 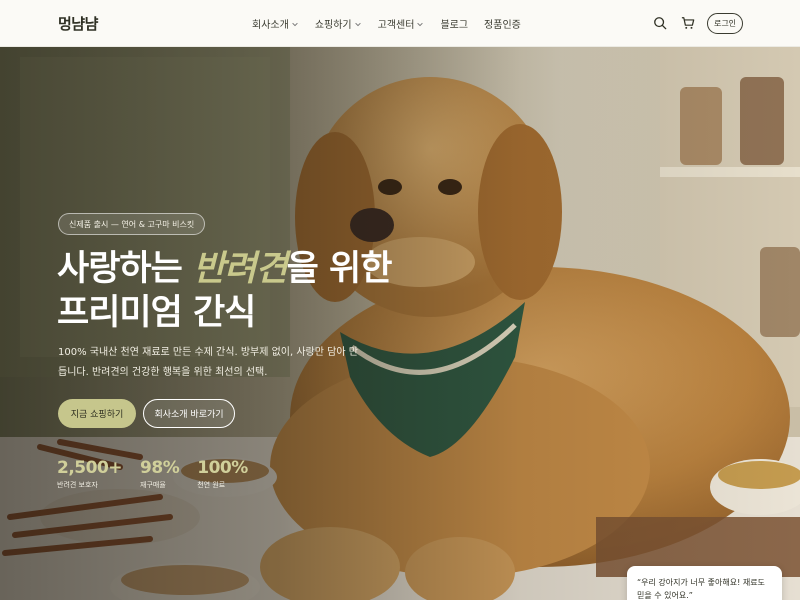 What do you see at coordinates (160, 468) in the screenshot?
I see `stat-value: 98%` at bounding box center [160, 468].